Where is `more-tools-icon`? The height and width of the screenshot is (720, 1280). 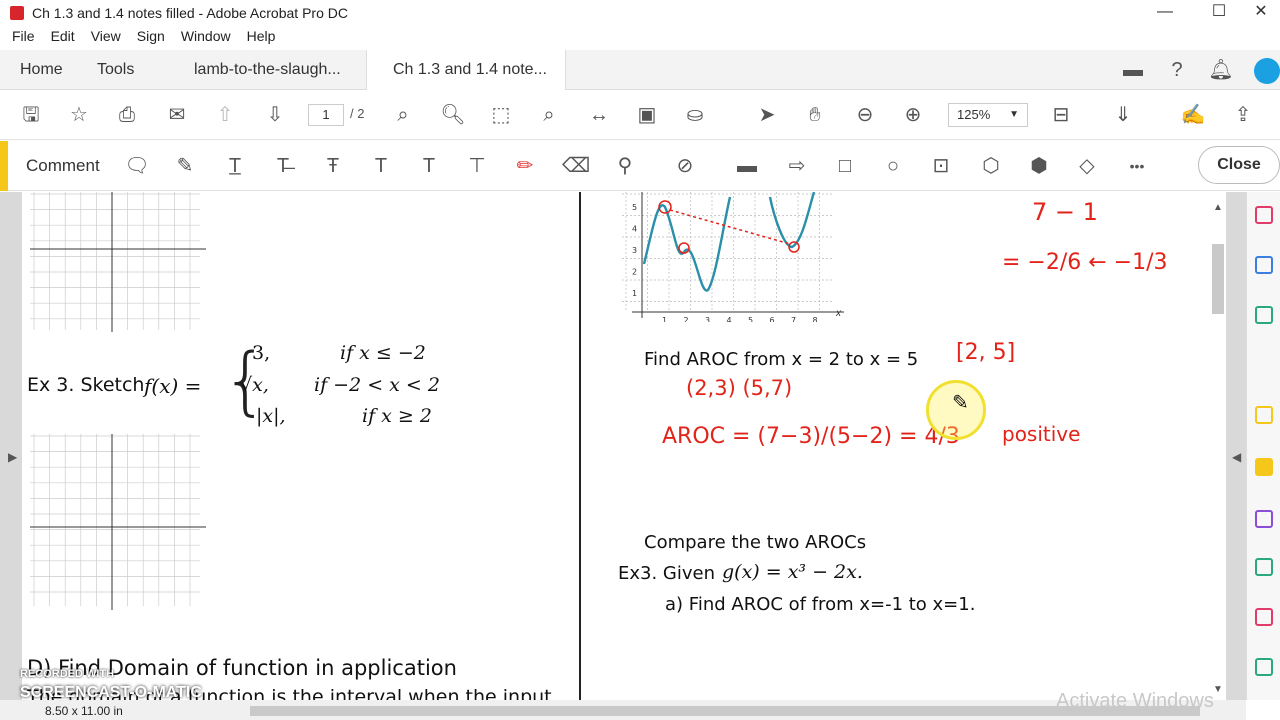
more-tools-icon is located at coordinates (1264, 667).